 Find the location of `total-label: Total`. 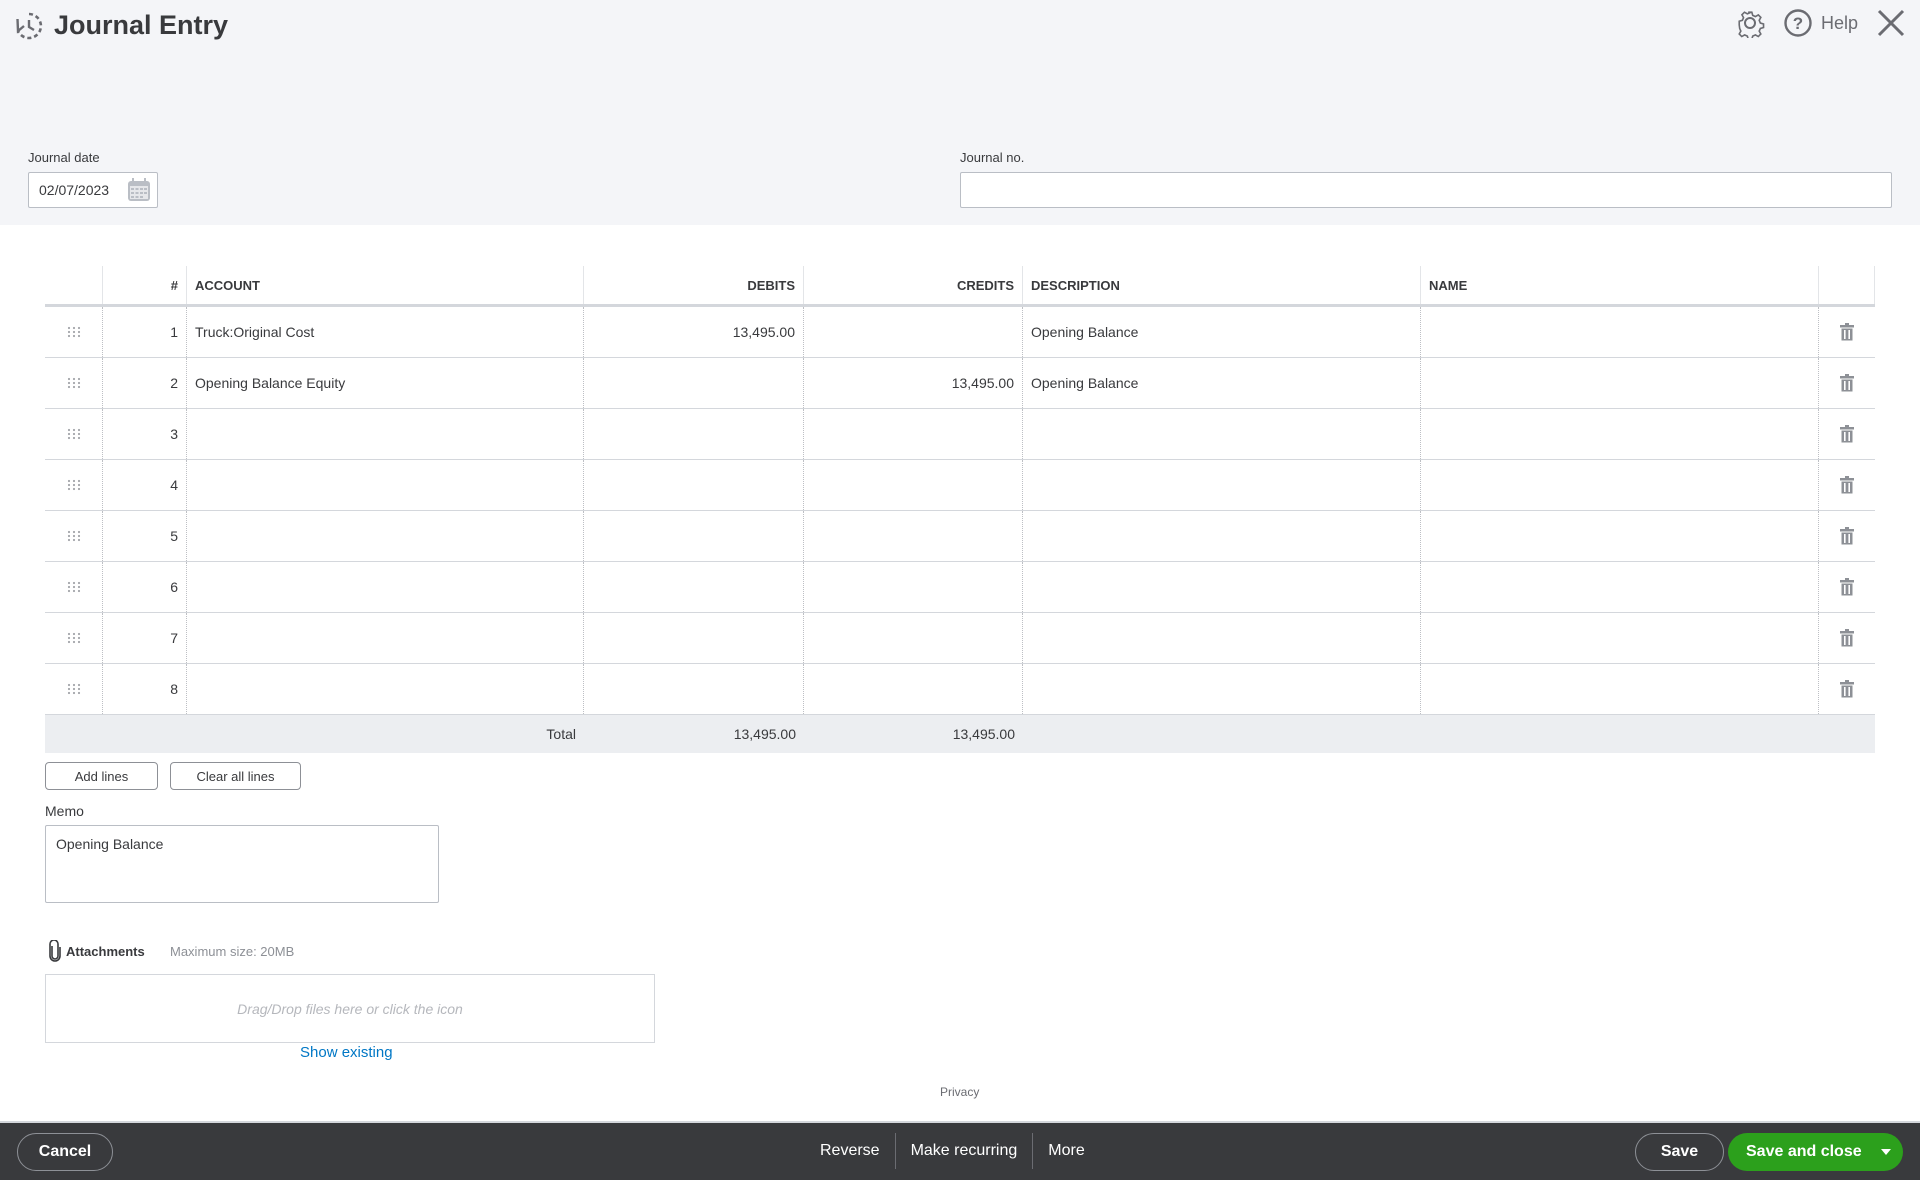

total-label: Total is located at coordinates (561, 734).